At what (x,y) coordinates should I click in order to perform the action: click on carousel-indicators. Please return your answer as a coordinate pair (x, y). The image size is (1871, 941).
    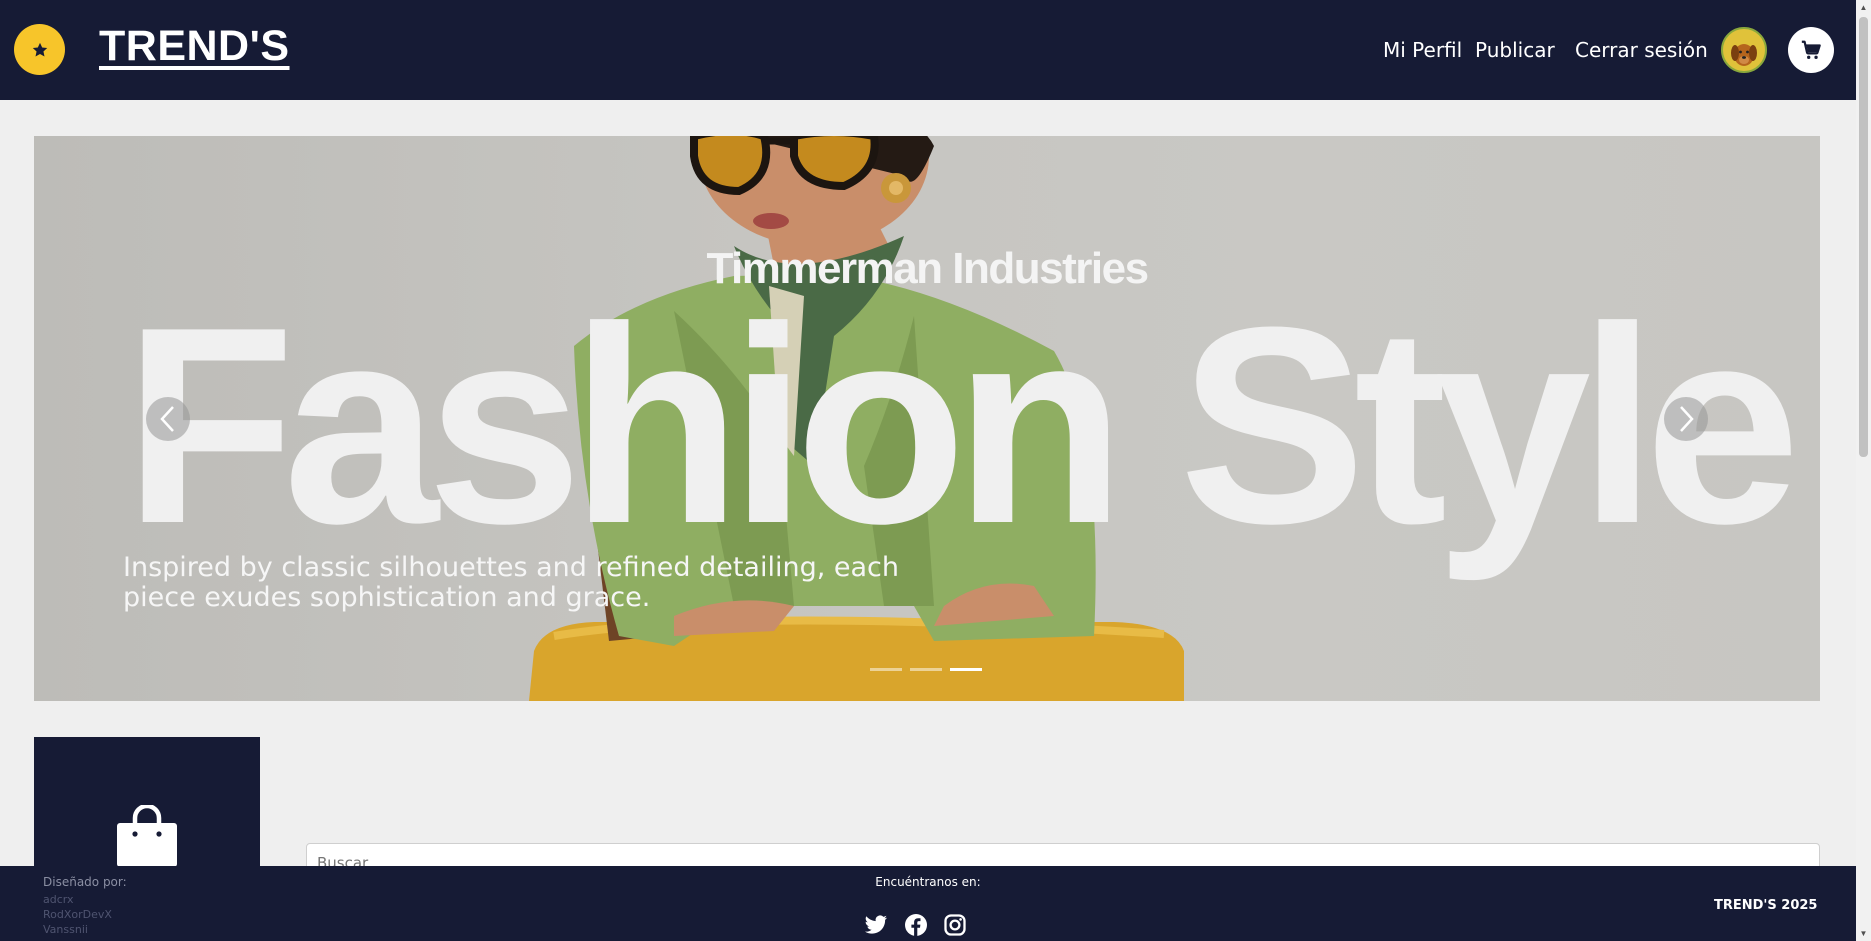
    Looking at the image, I should click on (926, 669).